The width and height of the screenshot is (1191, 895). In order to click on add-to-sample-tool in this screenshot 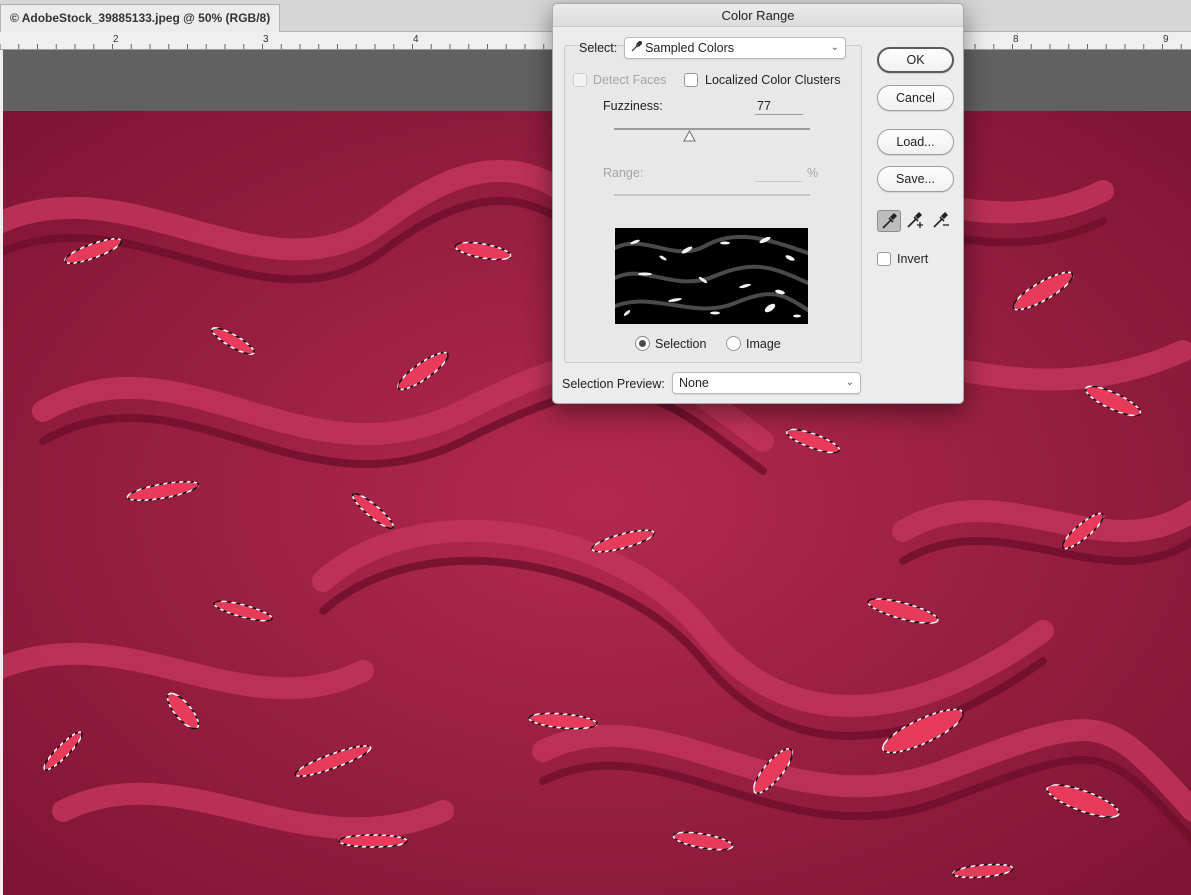, I will do `click(915, 221)`.